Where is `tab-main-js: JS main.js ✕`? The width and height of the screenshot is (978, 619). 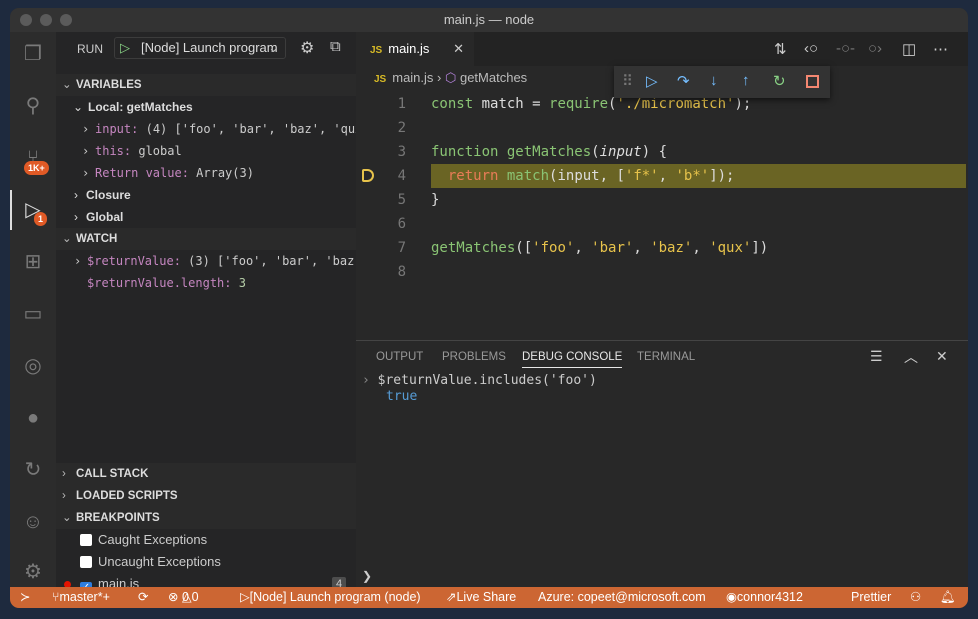
tab-main-js: JS main.js ✕ is located at coordinates (415, 49).